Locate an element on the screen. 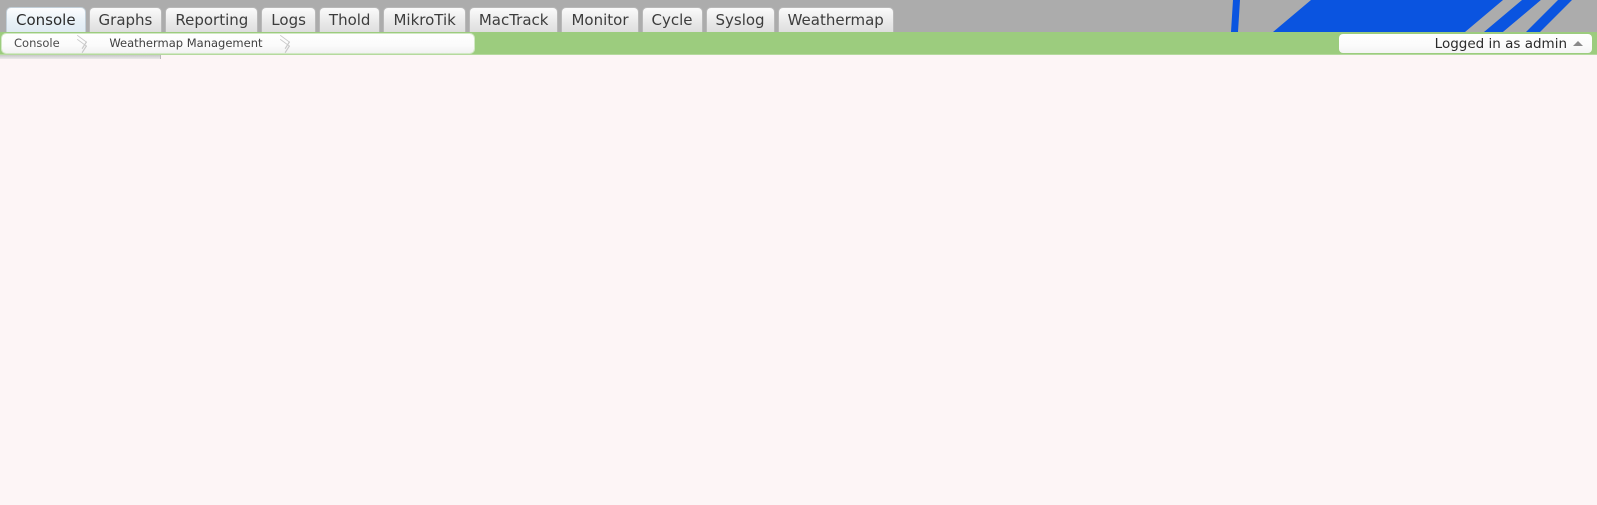 The image size is (1597, 505). tab-logs: Logs is located at coordinates (288, 19).